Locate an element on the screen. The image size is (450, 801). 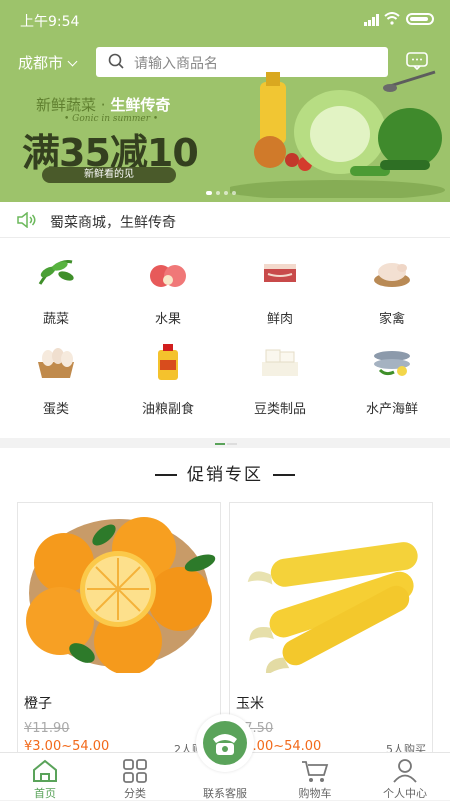
category-item: 蛋类 is located at coordinates (56, 373).